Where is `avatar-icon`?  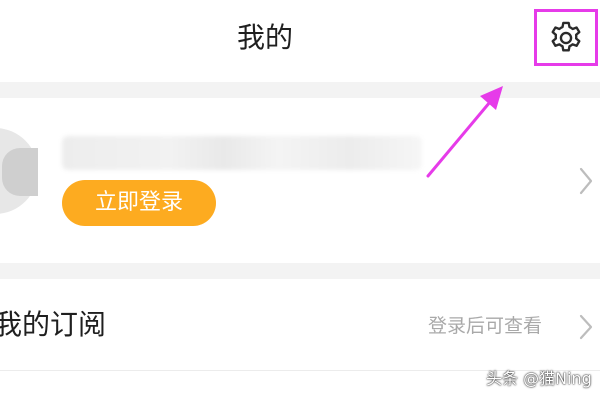 avatar-icon is located at coordinates (19, 171).